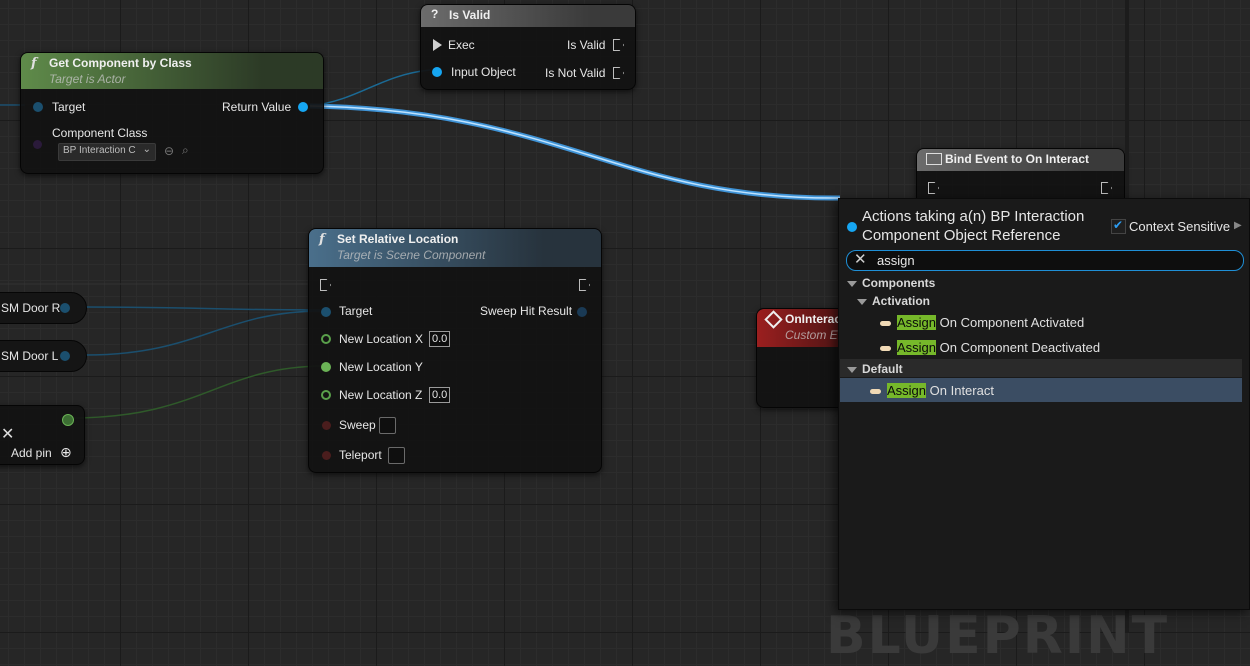 This screenshot has width=1250, height=666. Describe the element at coordinates (7, 434) in the screenshot. I see `close-icon: ✕` at that location.